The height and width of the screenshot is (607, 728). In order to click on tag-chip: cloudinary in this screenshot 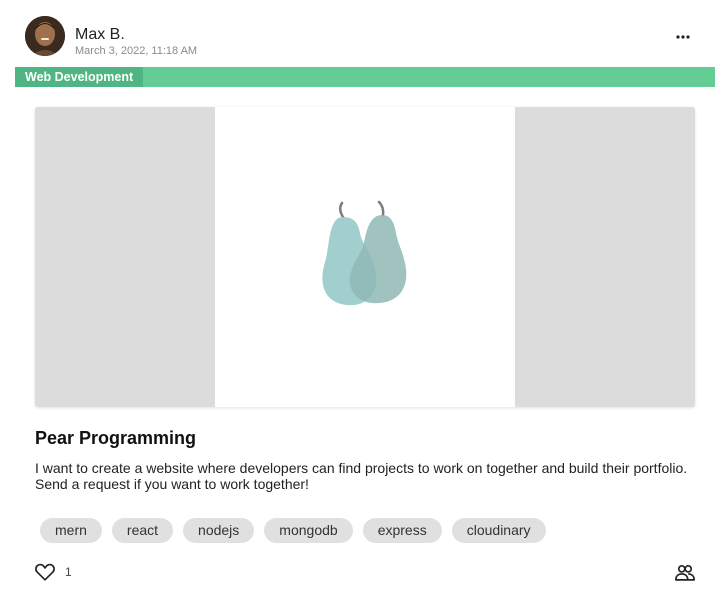, I will do `click(498, 530)`.